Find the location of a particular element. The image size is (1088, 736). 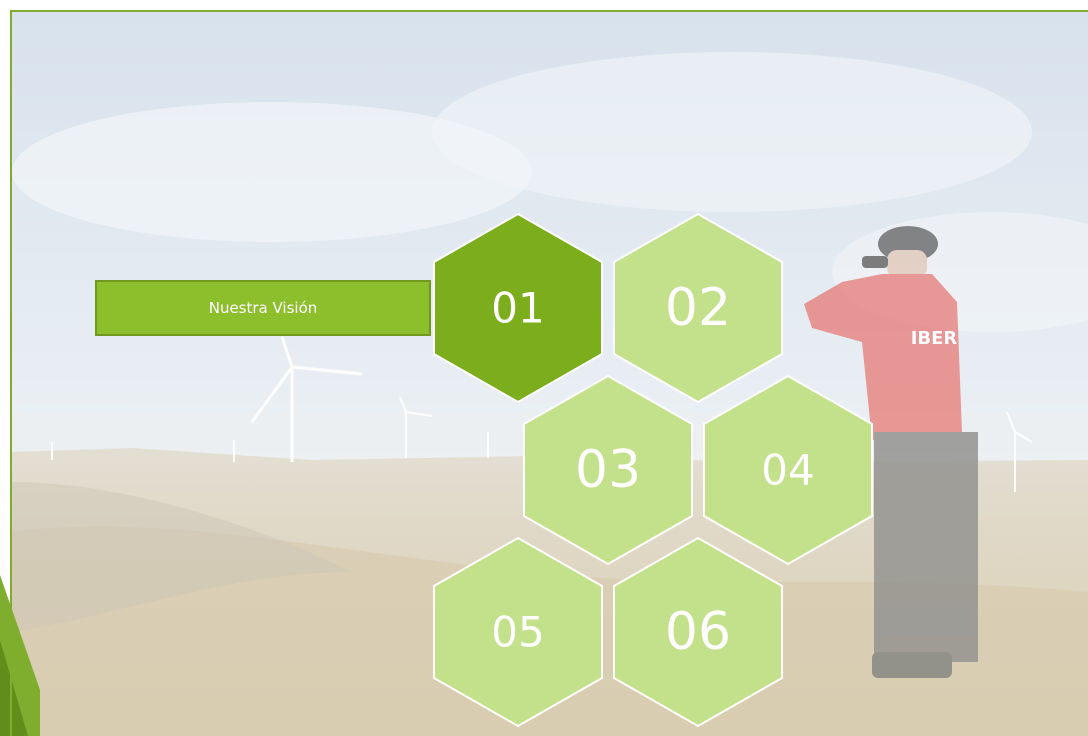

hexagon-02-label: 02 is located at coordinates (698, 308).